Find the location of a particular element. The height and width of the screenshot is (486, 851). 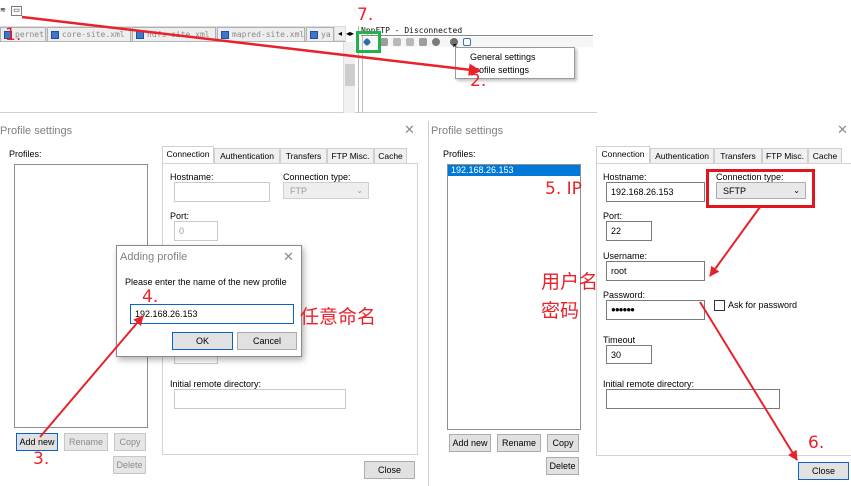

ask-for-password-label: Ask for password is located at coordinates (763, 305).